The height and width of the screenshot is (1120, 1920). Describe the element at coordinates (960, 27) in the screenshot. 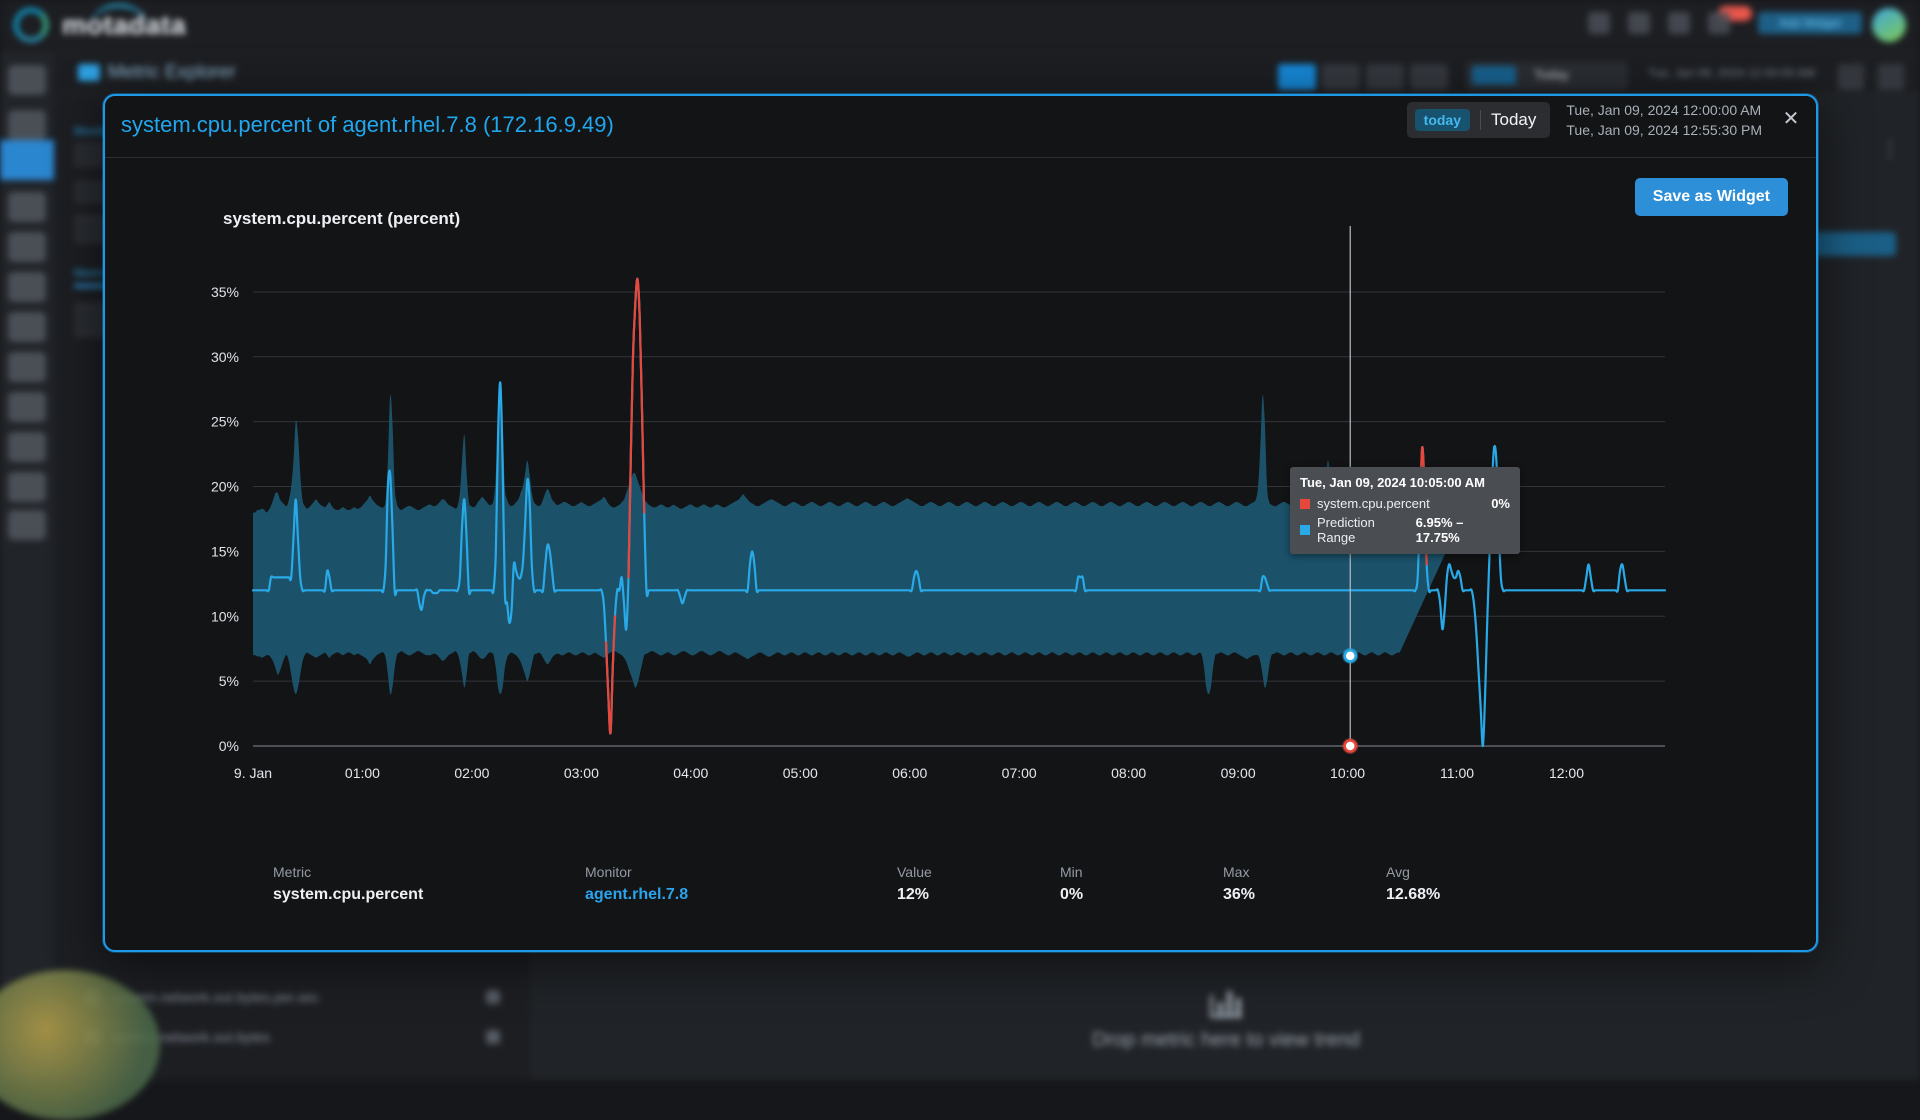

I see `top-bar: motadata Add Widget` at that location.